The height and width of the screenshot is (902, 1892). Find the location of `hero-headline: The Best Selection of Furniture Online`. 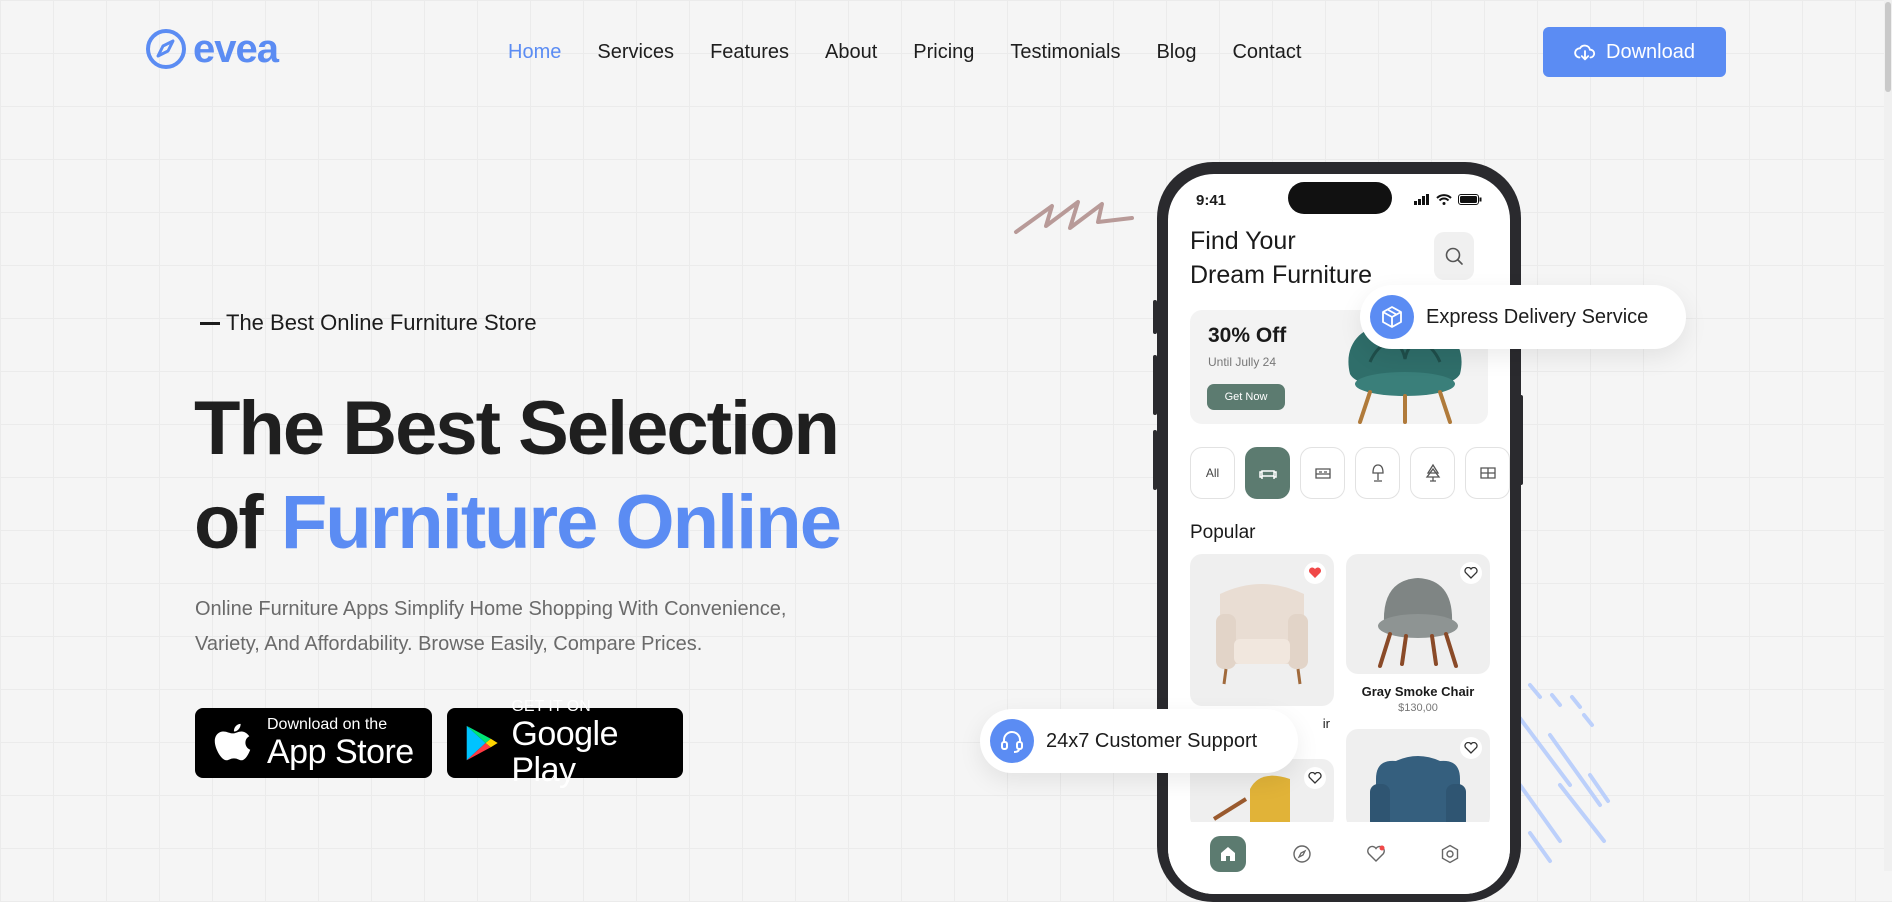

hero-headline: The Best Selection of Furniture Online is located at coordinates (518, 476).